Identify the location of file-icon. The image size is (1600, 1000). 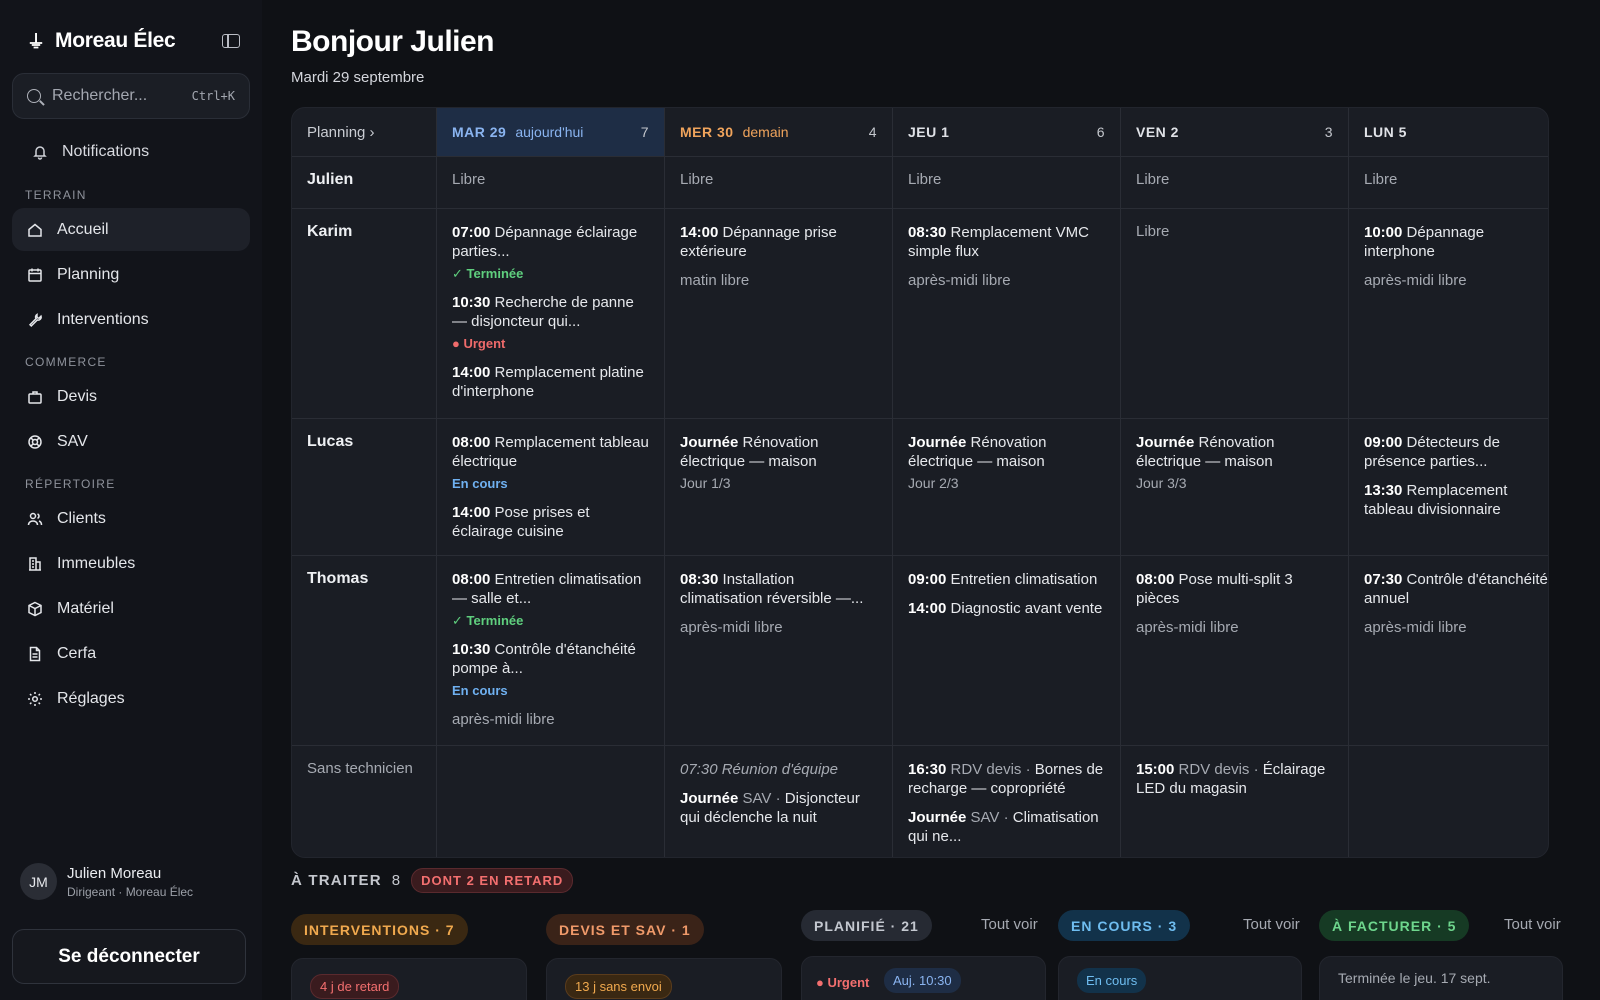
(35, 654).